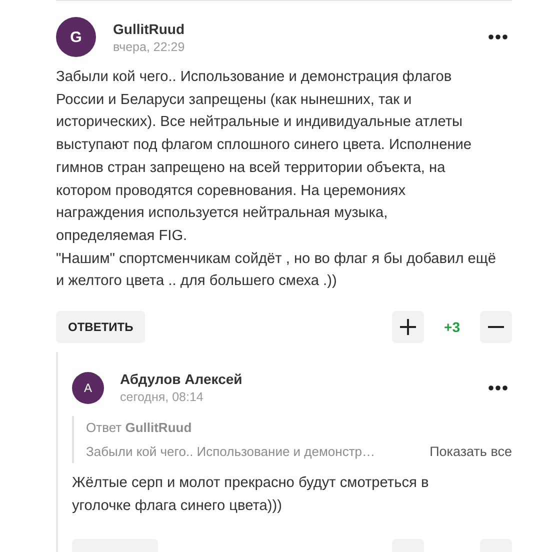 The image size is (535, 552). What do you see at coordinates (250, 484) in the screenshot?
I see `comment-text: Жёлтые серп и молот прекрасно будут смотреться в` at bounding box center [250, 484].